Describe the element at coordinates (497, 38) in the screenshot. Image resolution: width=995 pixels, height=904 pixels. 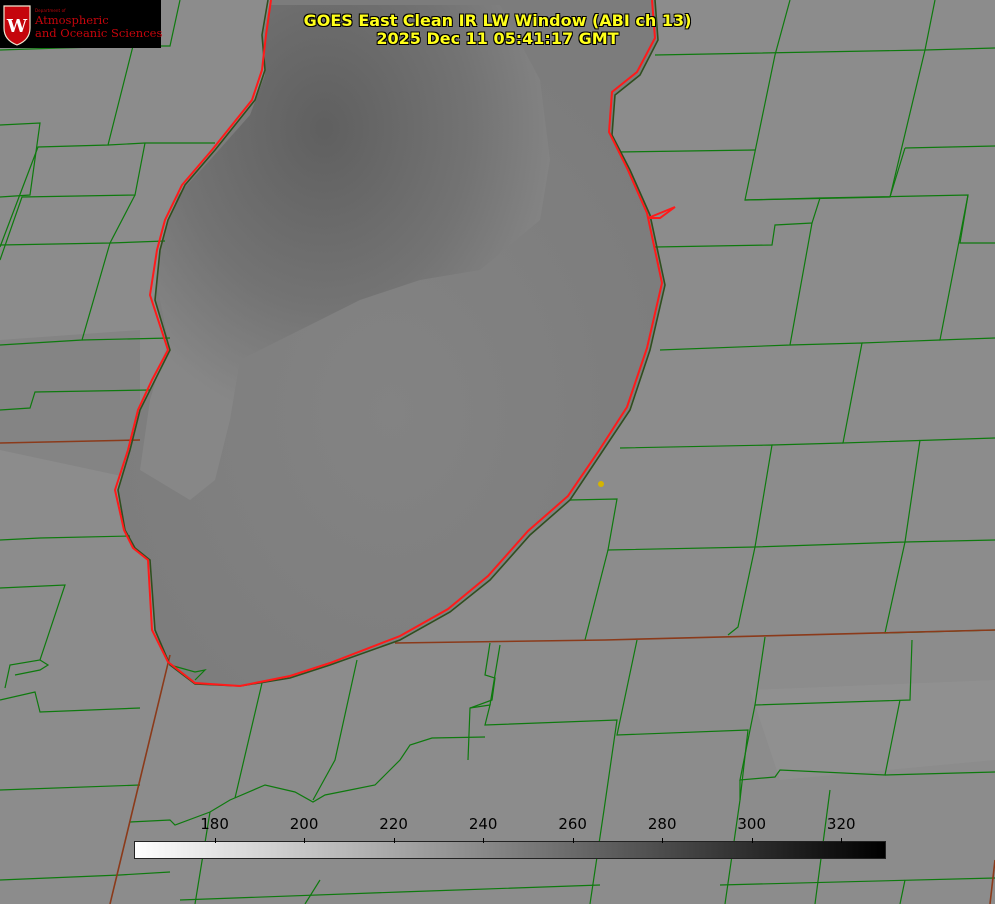
I see `image-timestamp: 2025 Dec 11 05:41:17 GMT` at that location.